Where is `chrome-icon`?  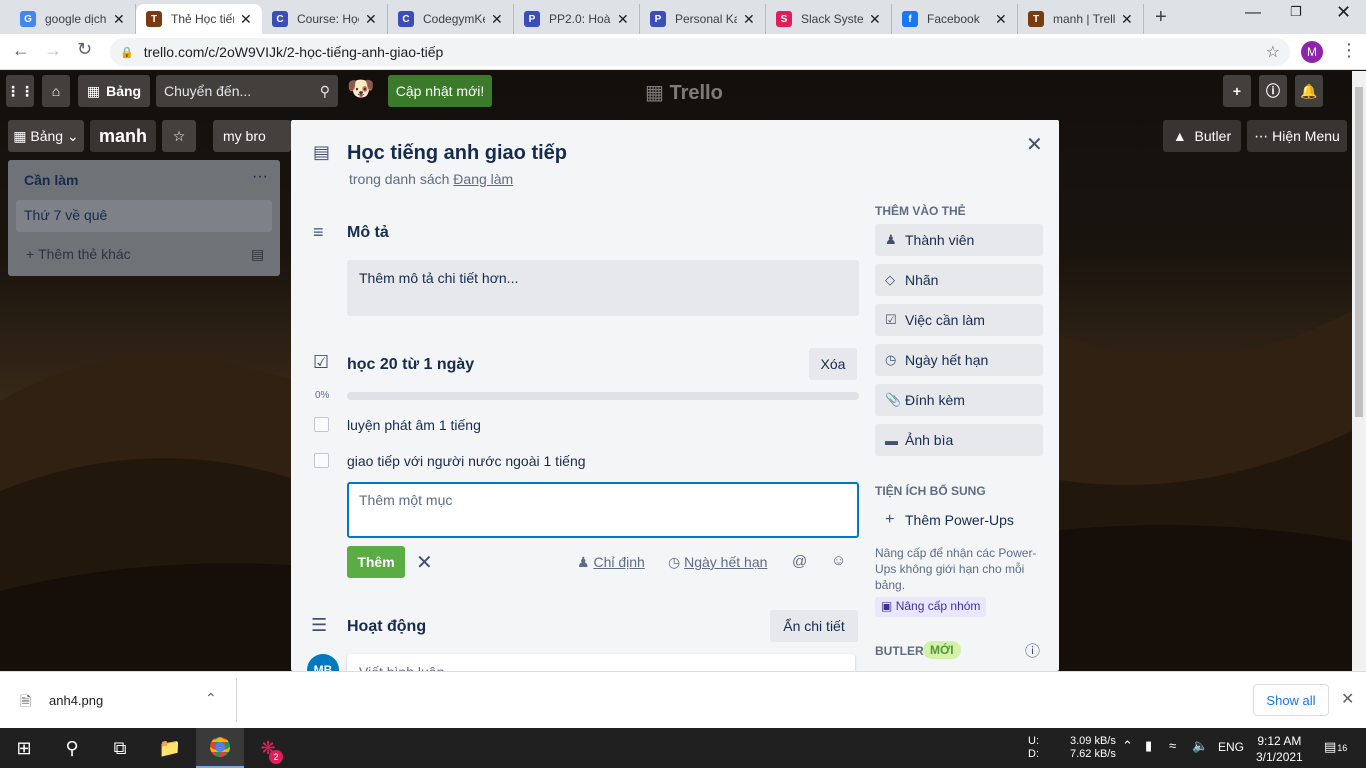 chrome-icon is located at coordinates (220, 748).